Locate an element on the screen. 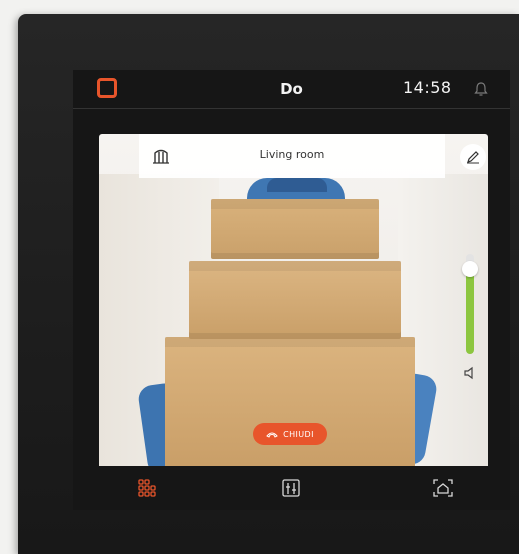 The image size is (519, 554). hang-up-button: CHIUDI is located at coordinates (290, 434).